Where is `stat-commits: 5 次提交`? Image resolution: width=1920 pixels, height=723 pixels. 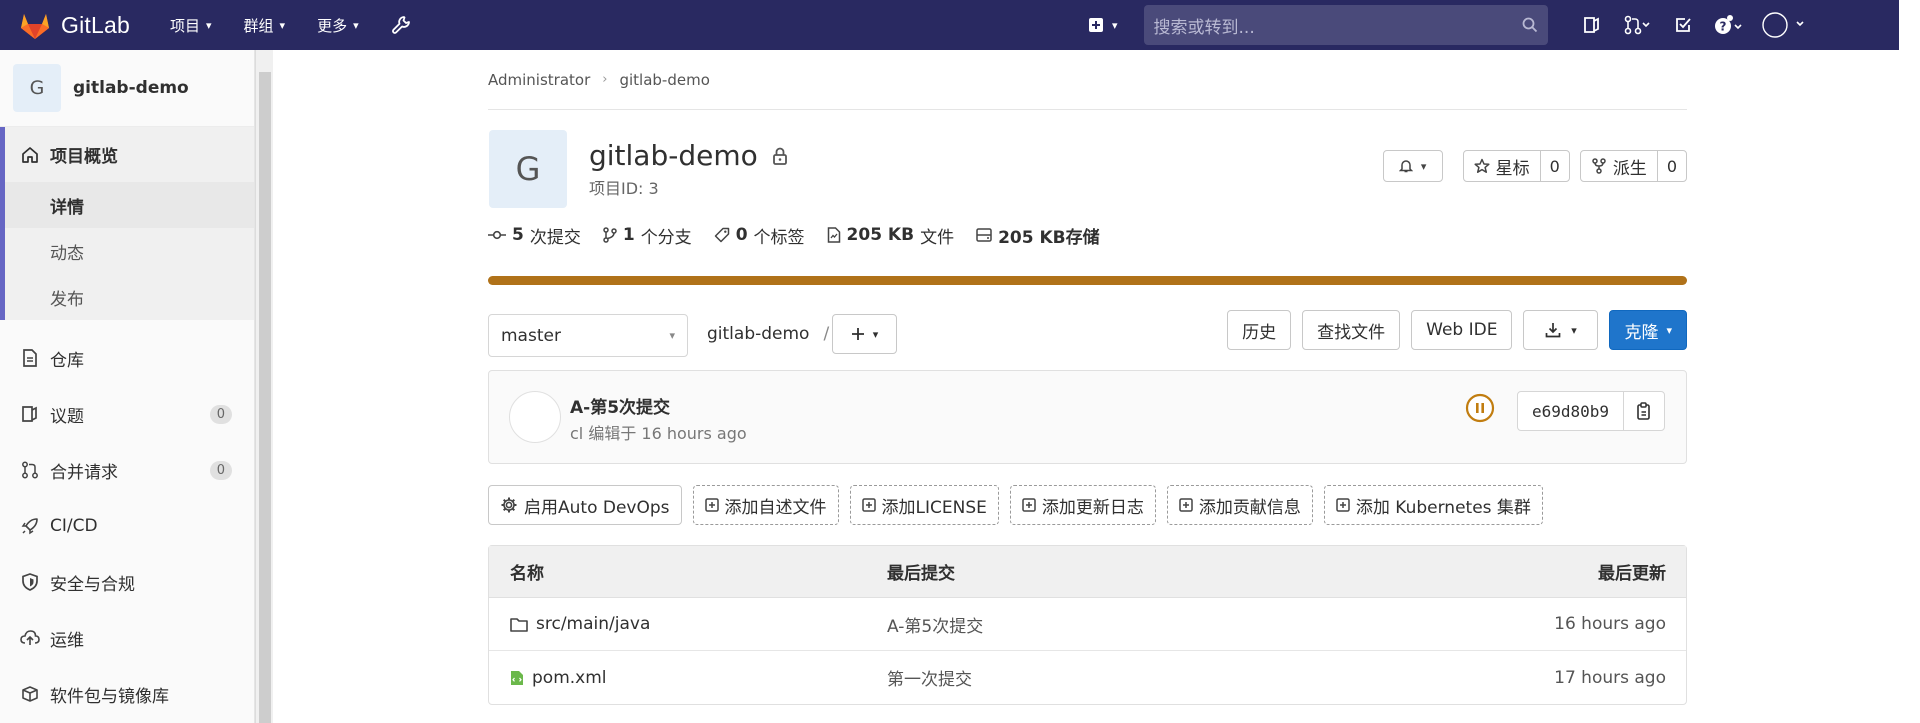
stat-commits: 5 次提交 is located at coordinates (534, 235).